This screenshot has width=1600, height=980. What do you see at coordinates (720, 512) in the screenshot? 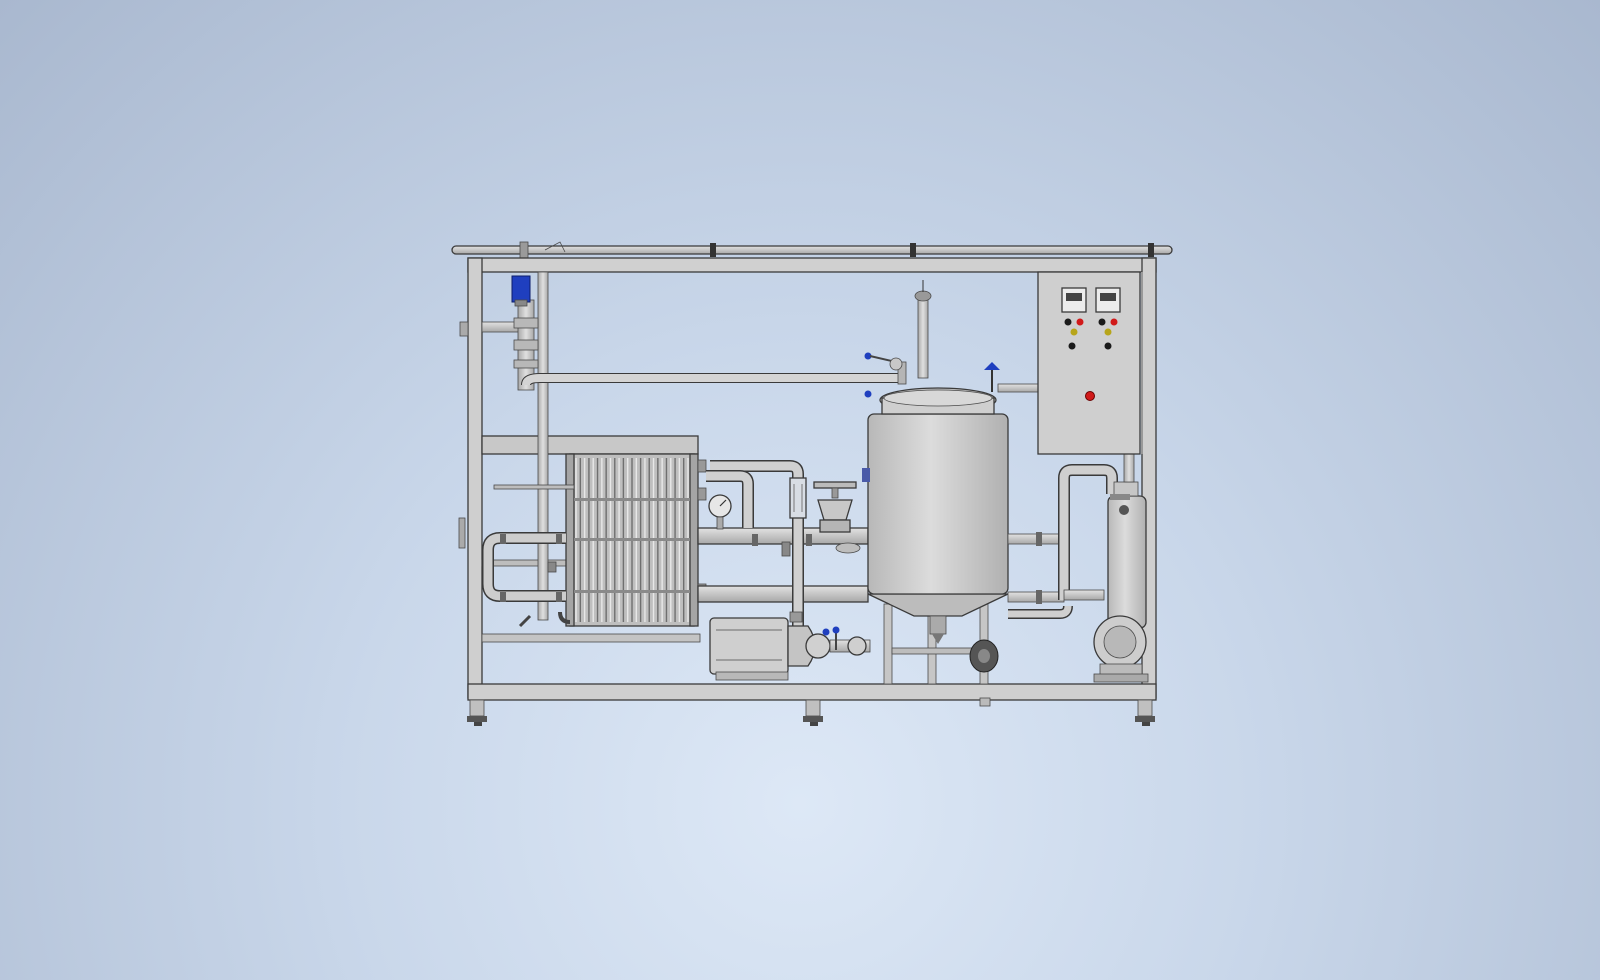
I see `pressure-gauge-icon` at bounding box center [720, 512].